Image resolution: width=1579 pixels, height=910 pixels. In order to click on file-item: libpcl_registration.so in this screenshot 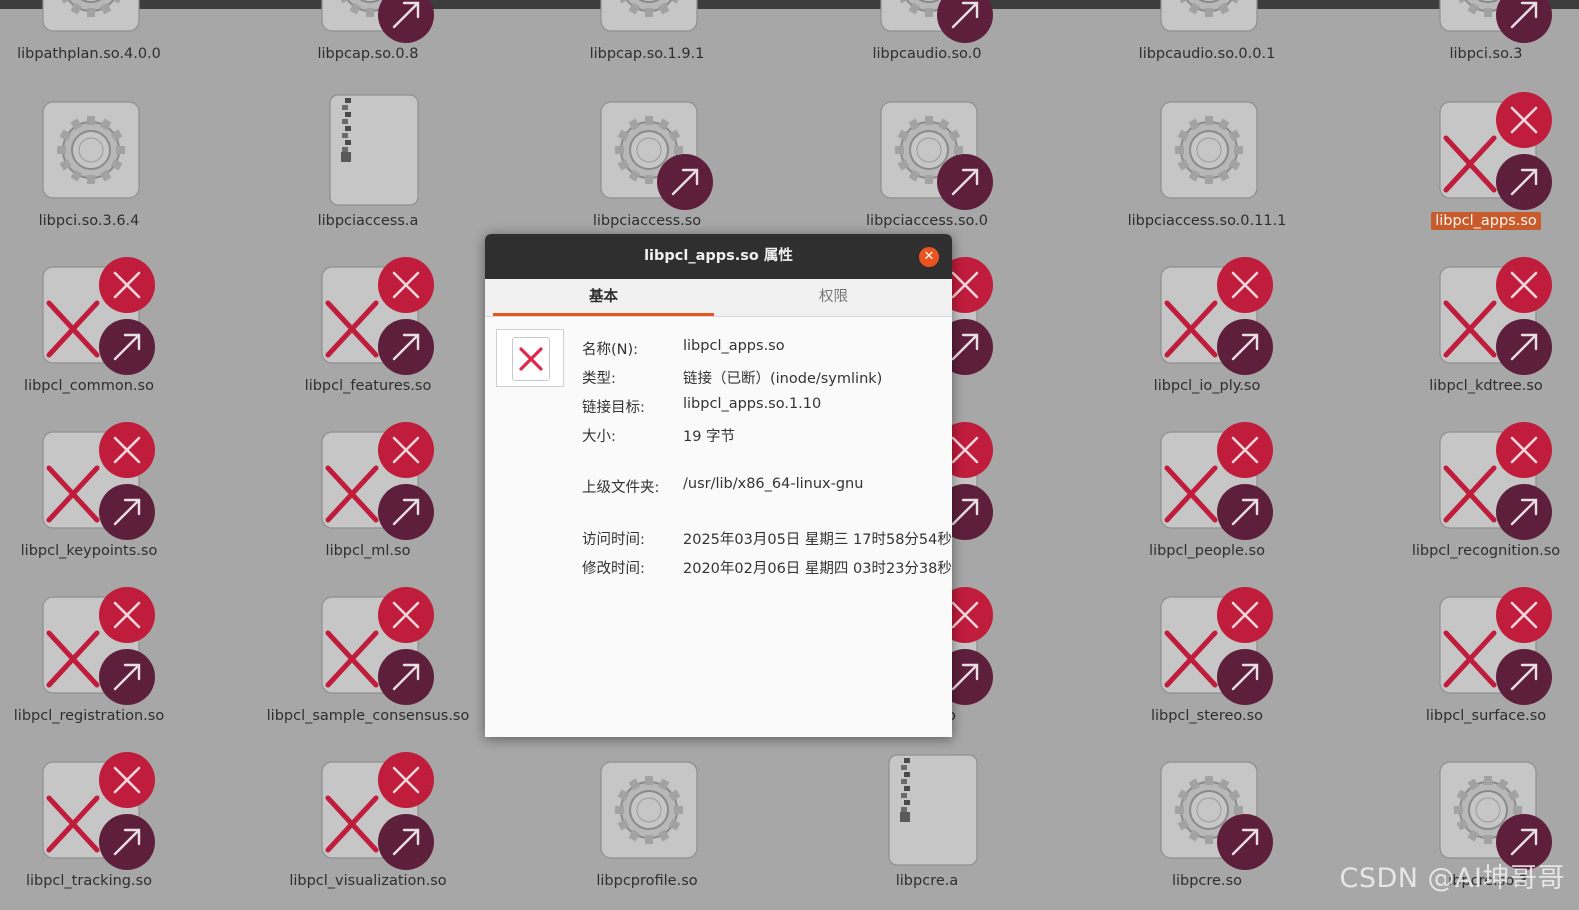, I will do `click(114, 665)`.